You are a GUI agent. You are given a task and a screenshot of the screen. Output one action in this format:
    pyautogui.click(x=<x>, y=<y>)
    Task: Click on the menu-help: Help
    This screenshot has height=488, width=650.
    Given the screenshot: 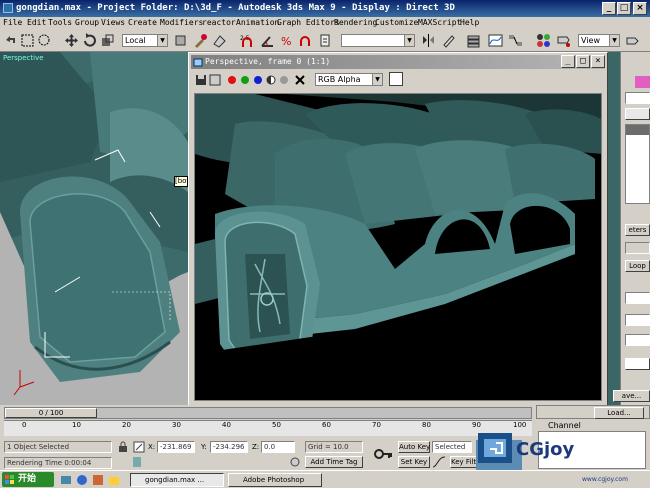 What is the action you would take?
    pyautogui.click(x=469, y=22)
    